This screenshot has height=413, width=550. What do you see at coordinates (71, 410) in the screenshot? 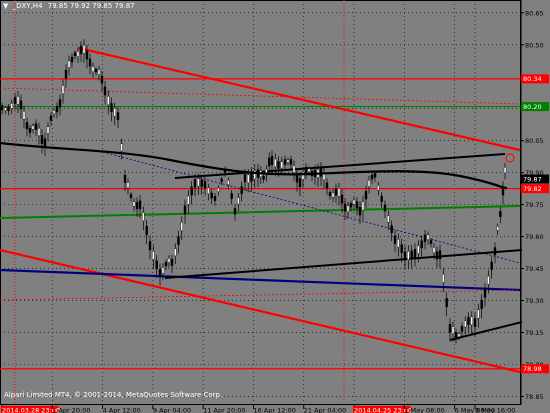
I see `time-label: 1 Apr 20:00` at bounding box center [71, 410].